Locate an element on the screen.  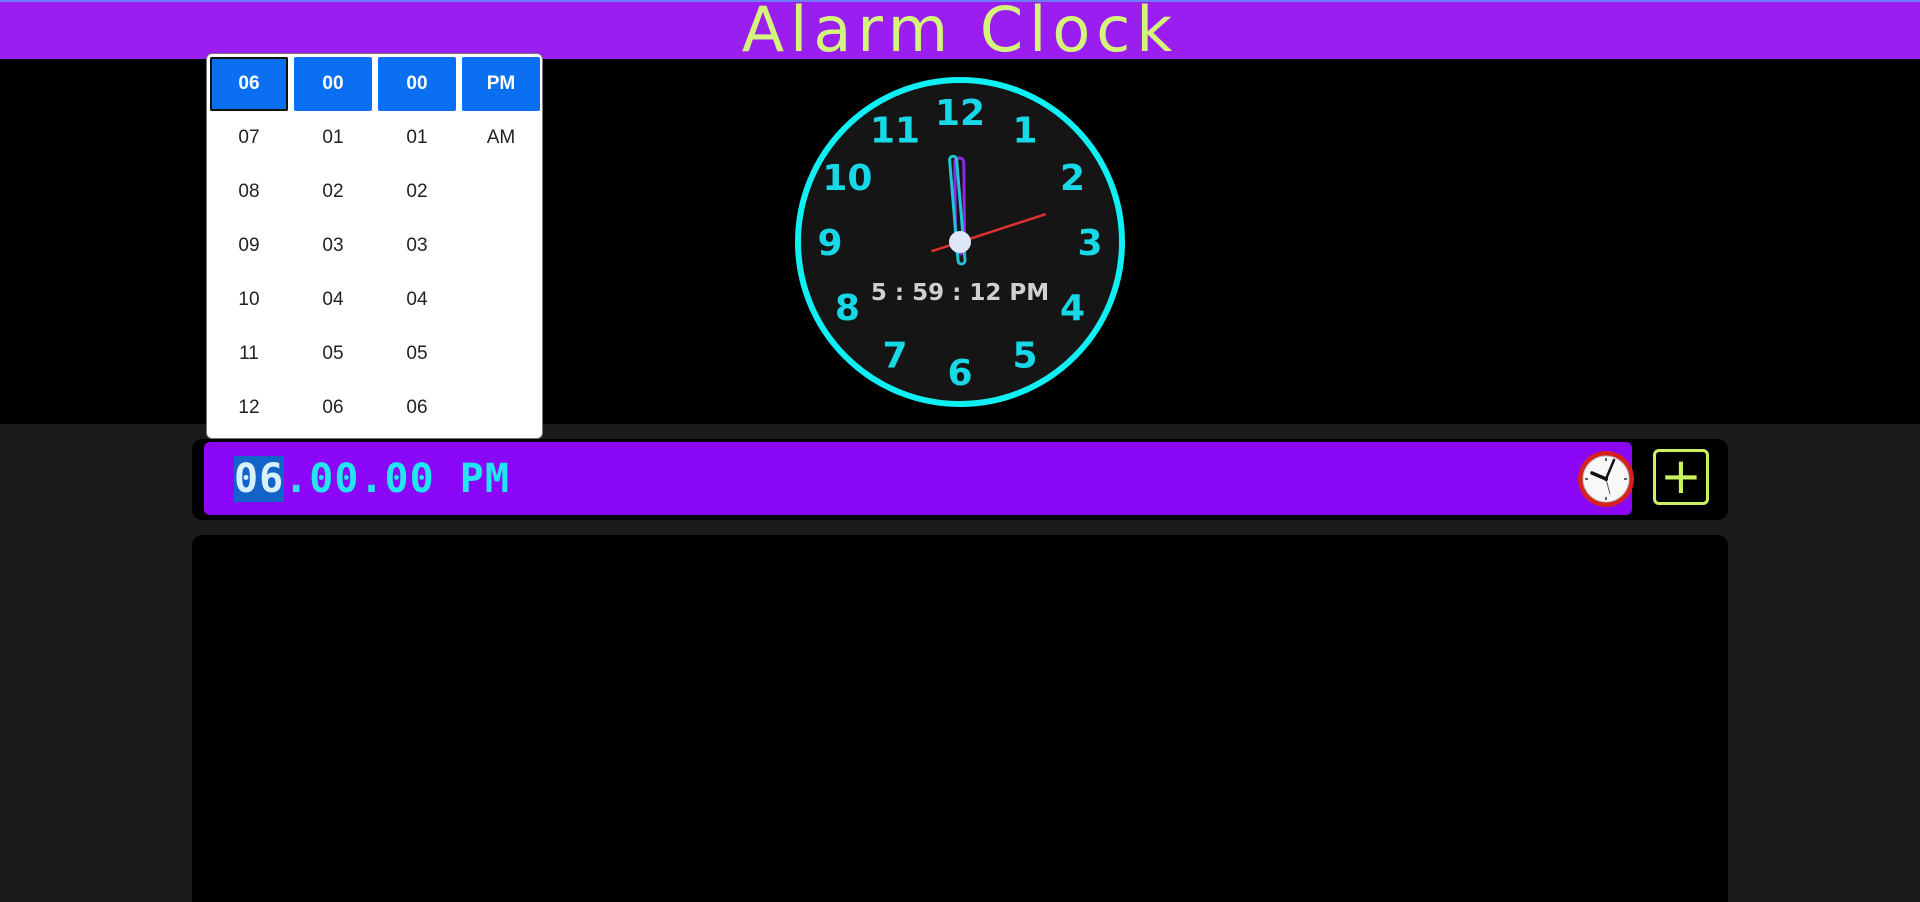
alarm-time-input: 06.00.00 PM is located at coordinates (919, 478).